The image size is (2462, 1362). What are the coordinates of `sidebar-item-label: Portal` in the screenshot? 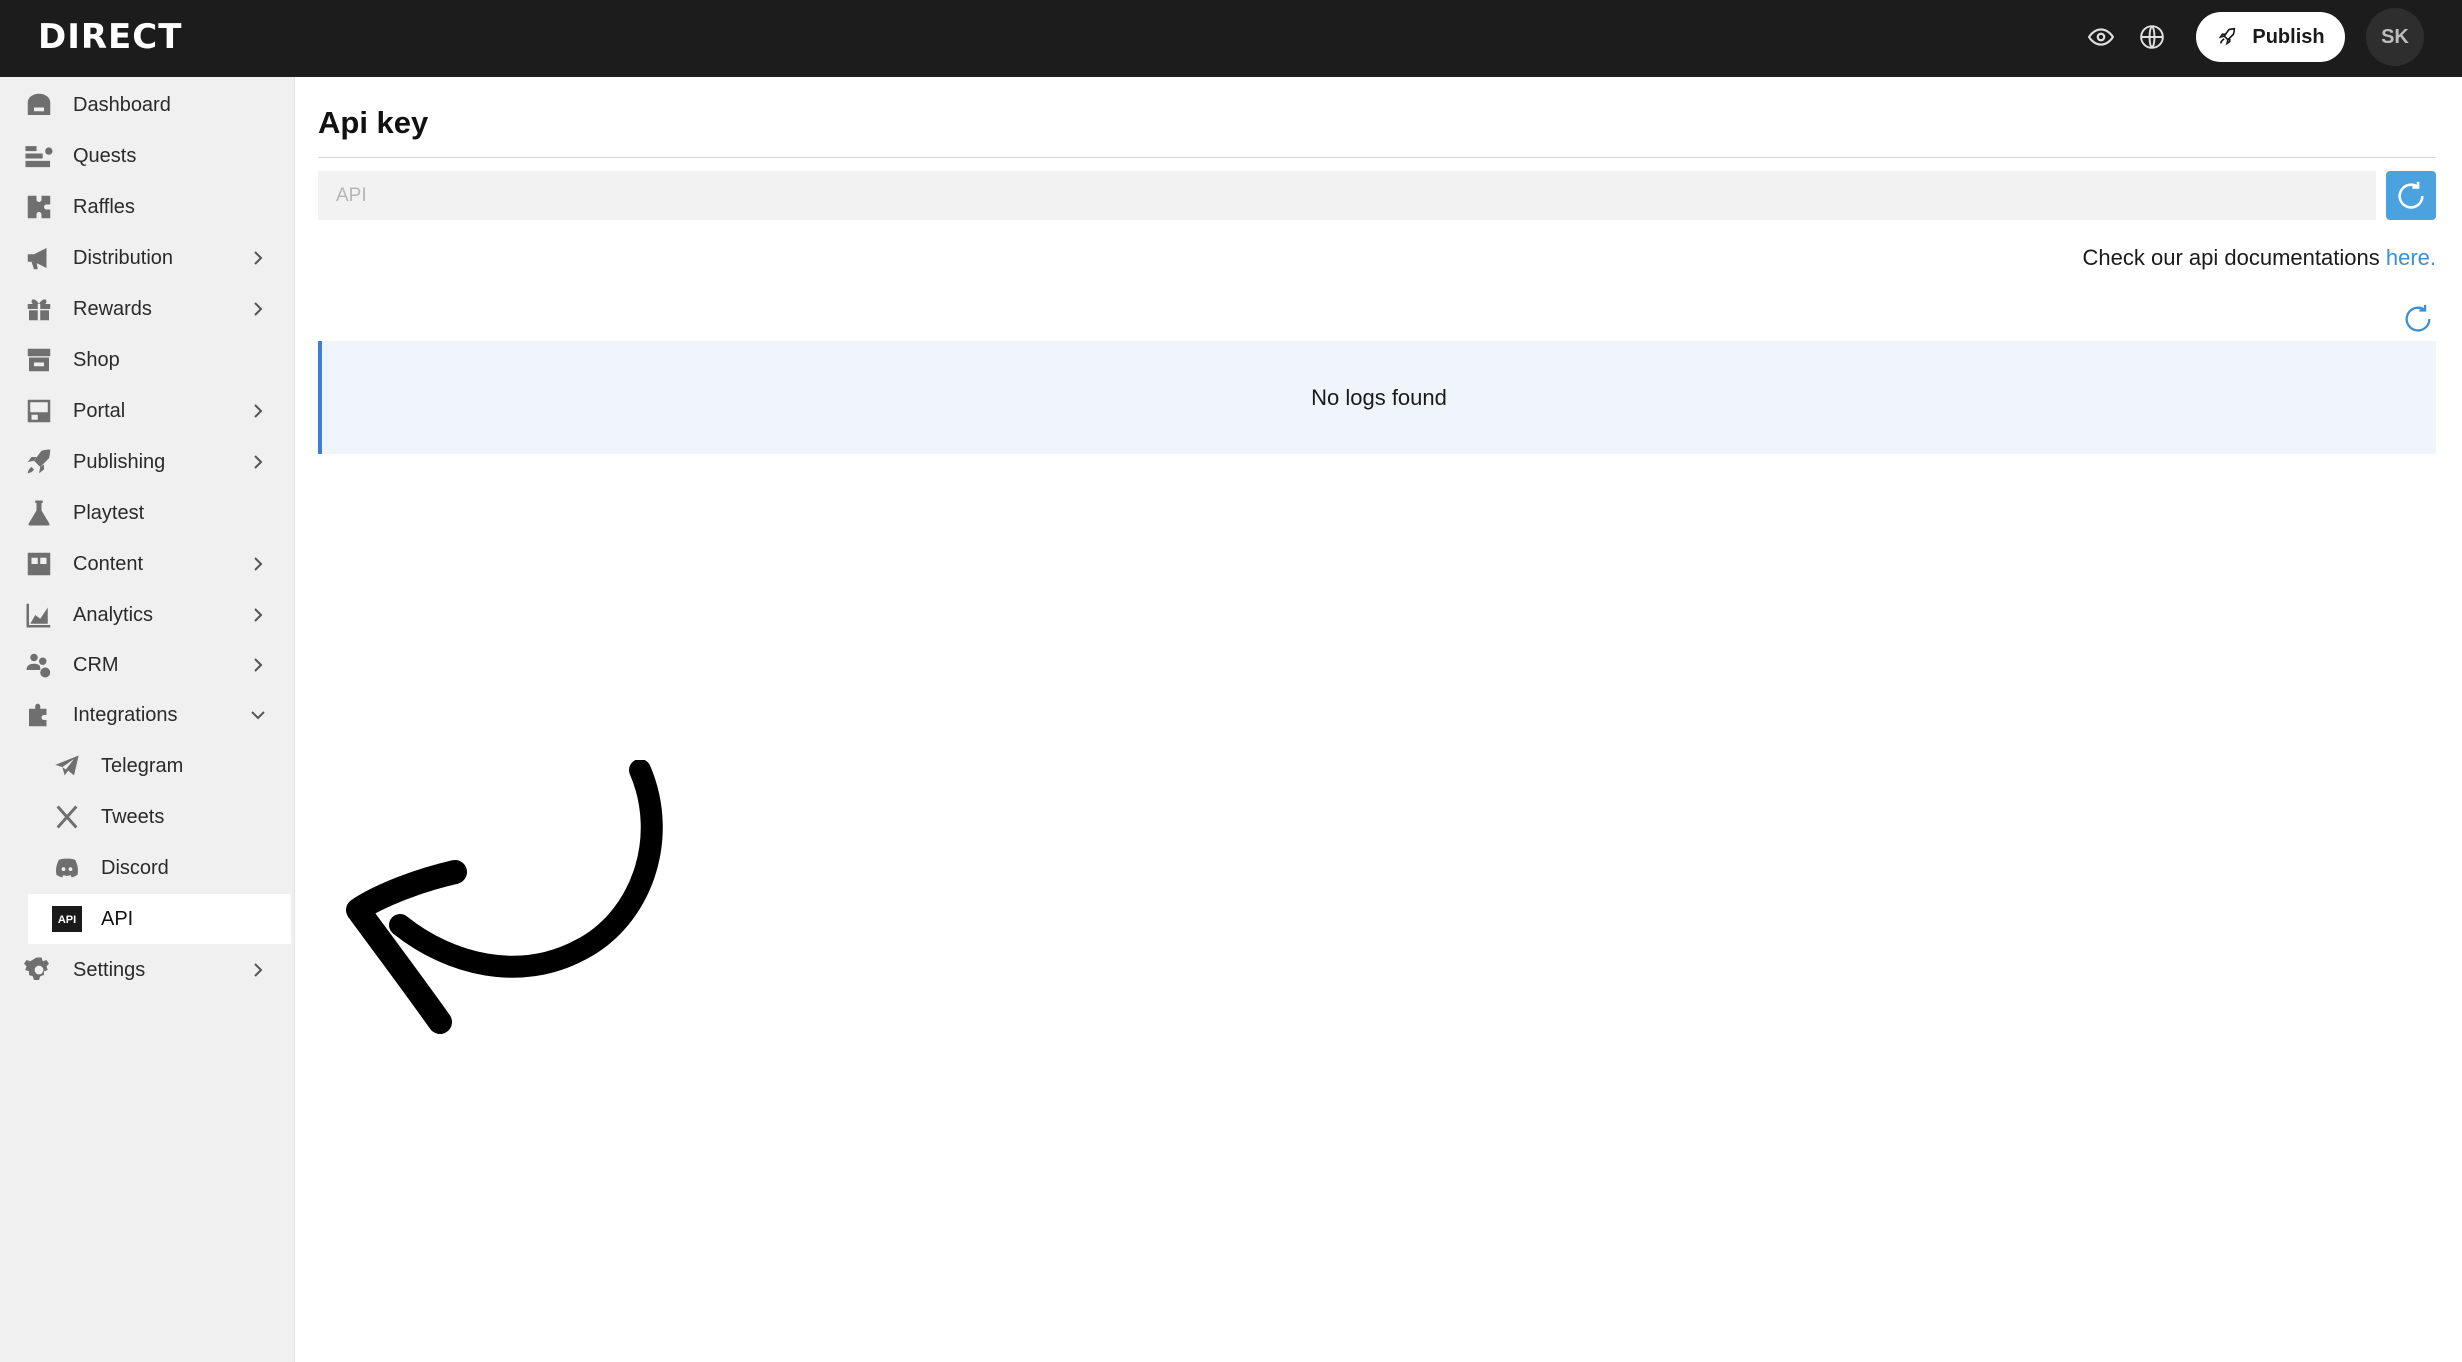 It's located at (99, 410).